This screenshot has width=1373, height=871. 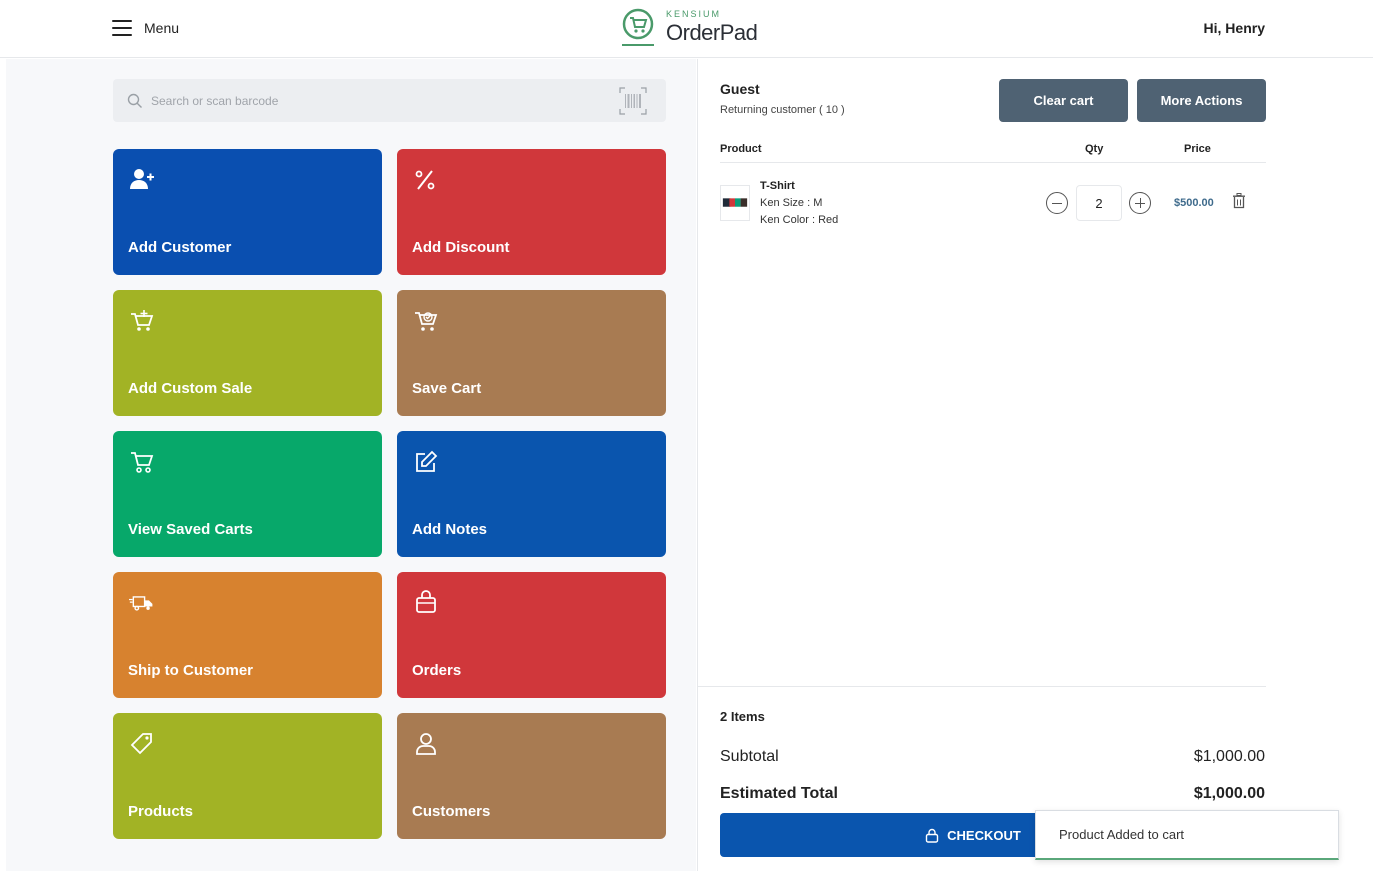 What do you see at coordinates (741, 149) in the screenshot?
I see `column-header-product: Product` at bounding box center [741, 149].